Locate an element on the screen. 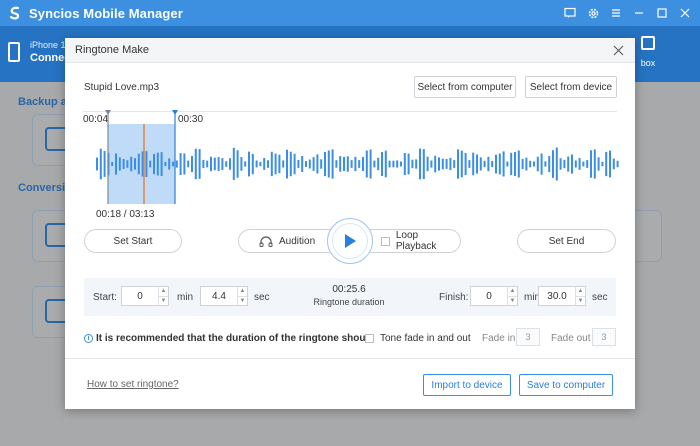  maximize-icon is located at coordinates (662, 13).